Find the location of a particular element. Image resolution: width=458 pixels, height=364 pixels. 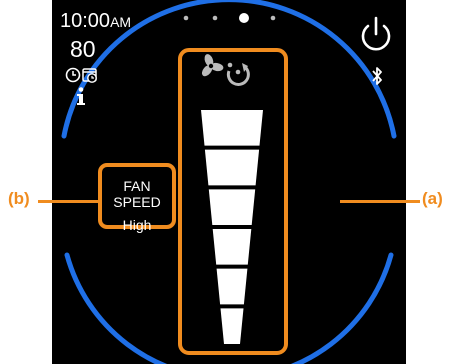

clock-icon is located at coordinates (73, 75).